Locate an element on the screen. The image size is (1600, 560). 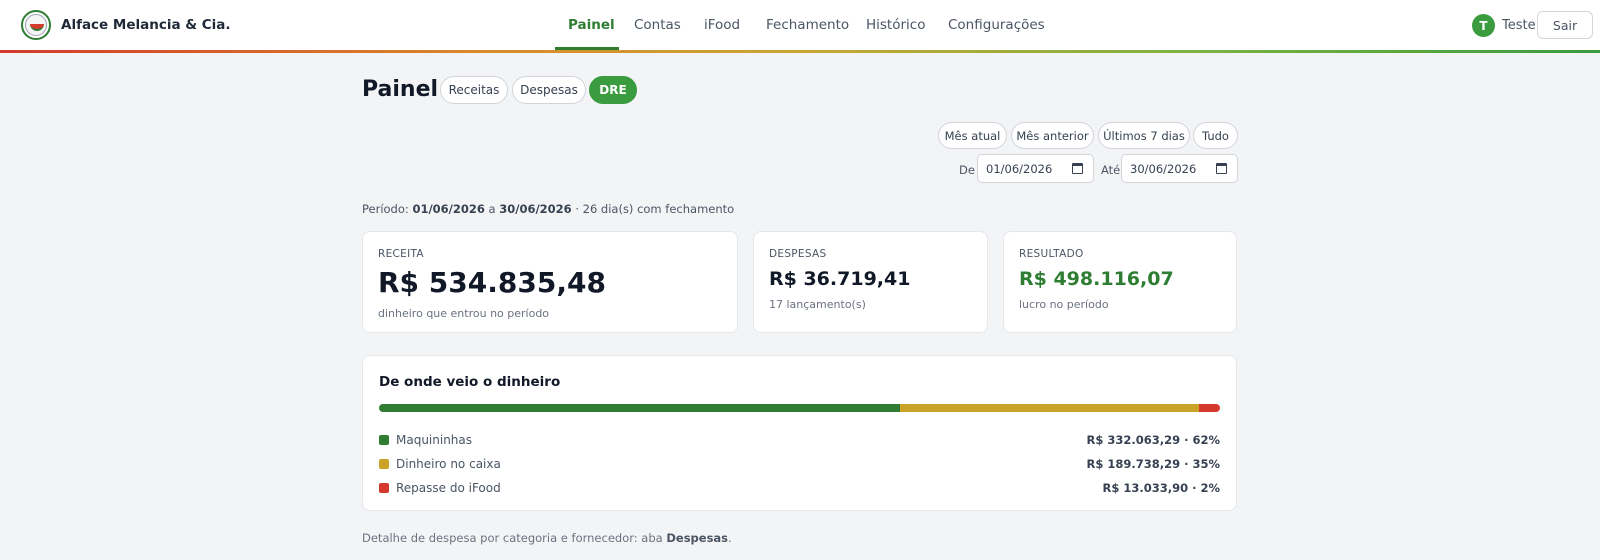
card-resultado-label: RESULTADO is located at coordinates (1051, 254).